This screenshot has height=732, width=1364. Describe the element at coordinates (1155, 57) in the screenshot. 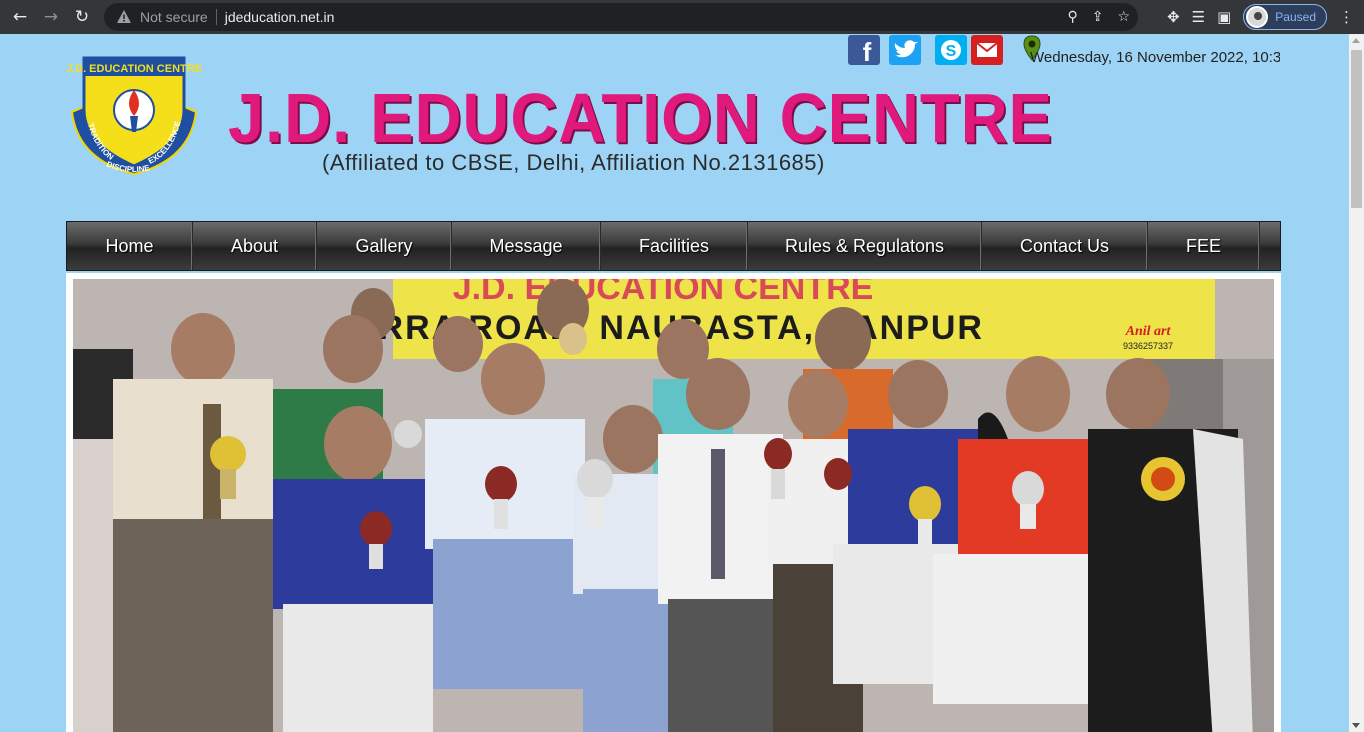

I see `current-date: Wednesday, 16 November 2022, 10:3` at that location.